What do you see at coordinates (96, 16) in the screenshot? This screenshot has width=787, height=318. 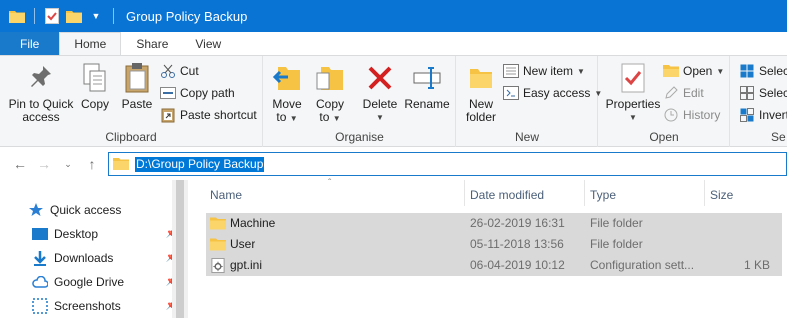 I see `customize-toolbar-dropdown-icon: ▼` at bounding box center [96, 16].